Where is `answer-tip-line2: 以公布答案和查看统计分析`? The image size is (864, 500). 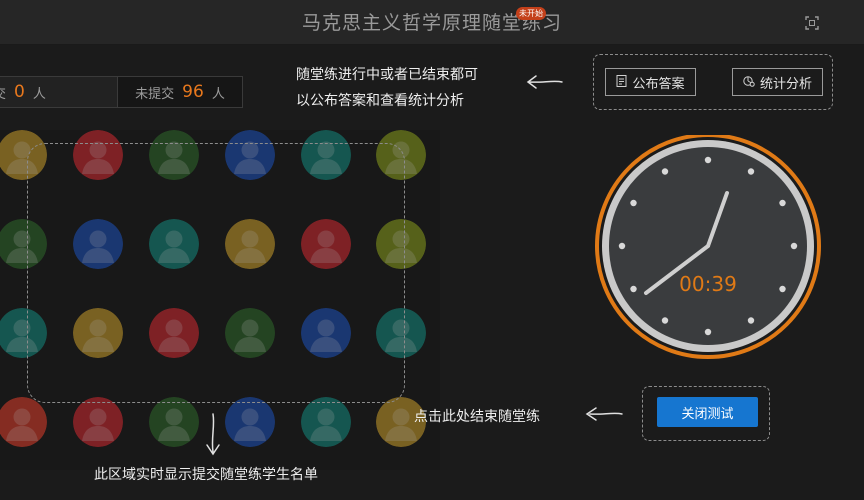 answer-tip-line2: 以公布答案和查看统计分析 is located at coordinates (380, 101).